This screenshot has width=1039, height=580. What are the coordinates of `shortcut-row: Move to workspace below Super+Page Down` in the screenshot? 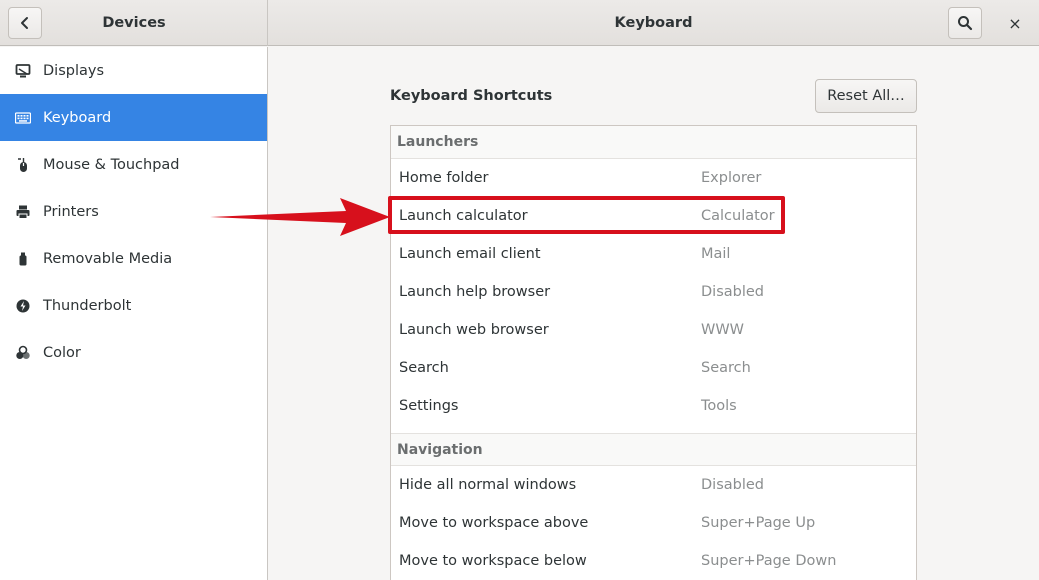 It's located at (653, 561).